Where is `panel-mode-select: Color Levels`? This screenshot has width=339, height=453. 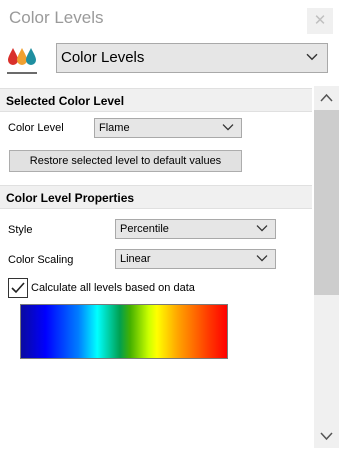 panel-mode-select: Color Levels is located at coordinates (192, 58).